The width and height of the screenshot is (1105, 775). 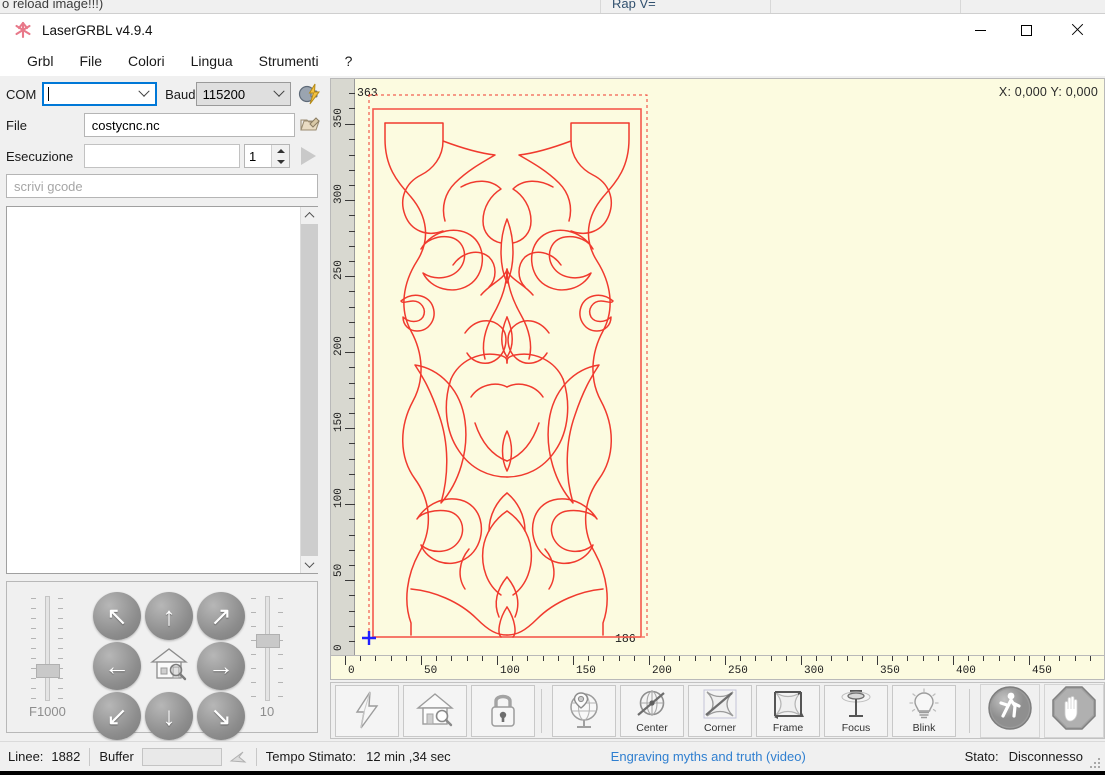 I want to click on menu-lingua: Lingua, so click(x=212, y=61).